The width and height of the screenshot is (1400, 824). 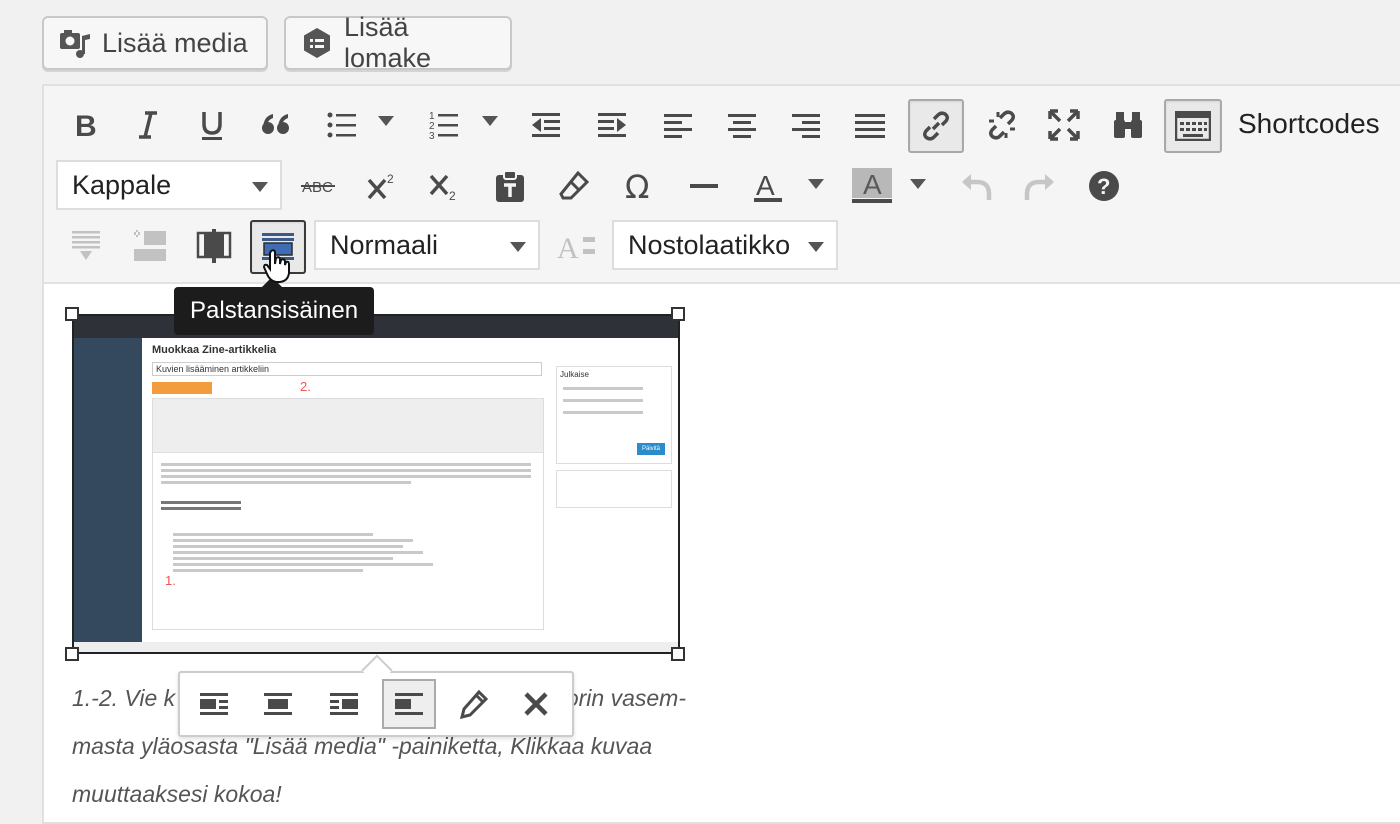 I want to click on media-icon, so click(x=75, y=43).